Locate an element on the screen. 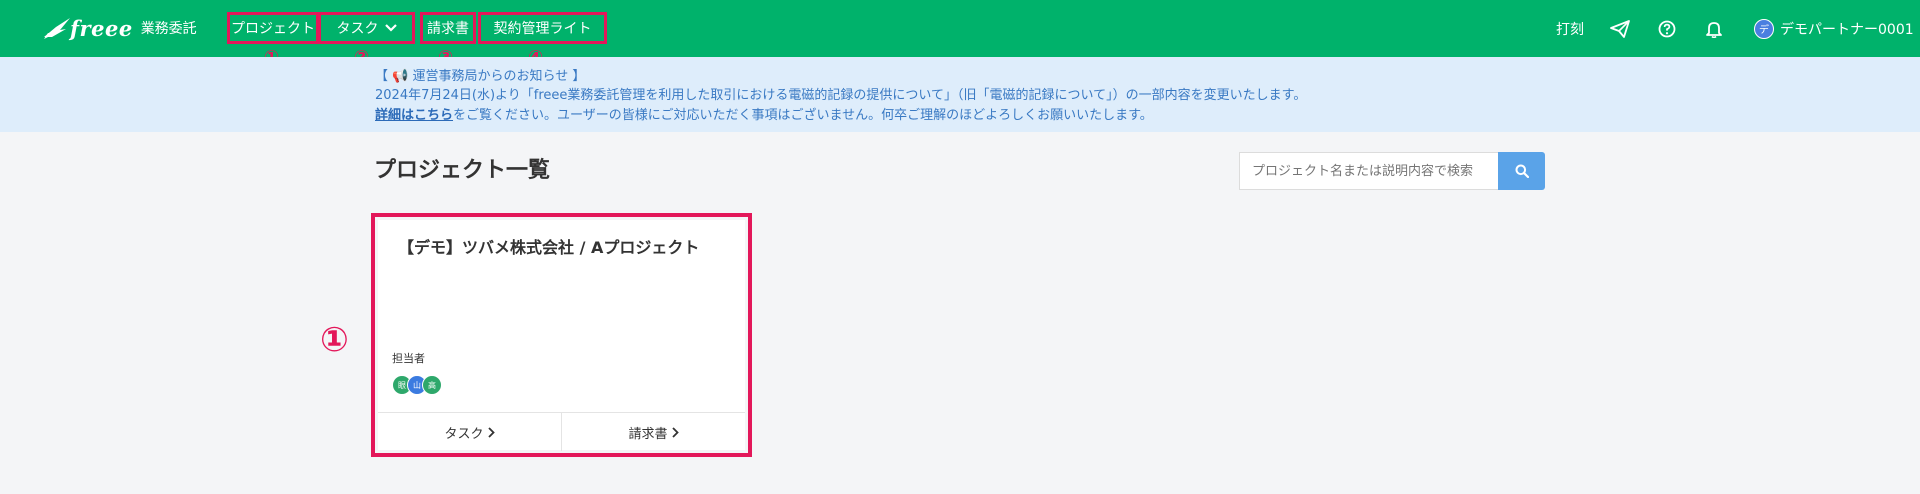 This screenshot has height=494, width=1920. nav-invoices: 請求書 is located at coordinates (448, 28).